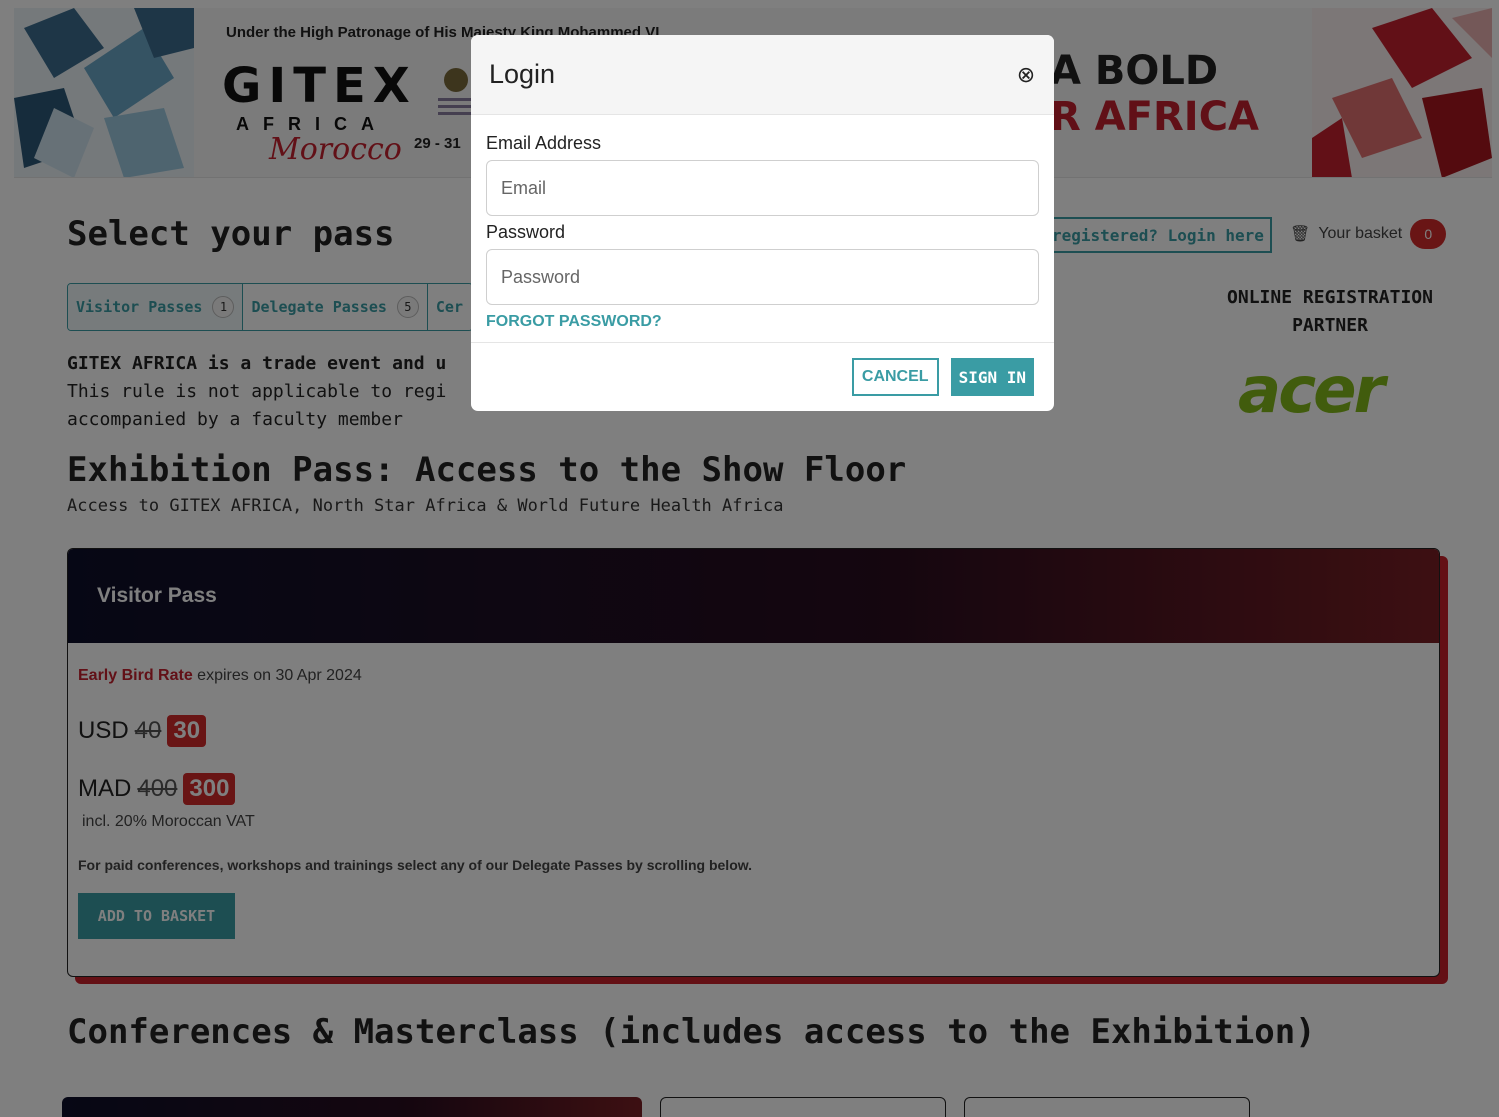 The image size is (1499, 1117). What do you see at coordinates (522, 74) in the screenshot?
I see `modal-title: Login` at bounding box center [522, 74].